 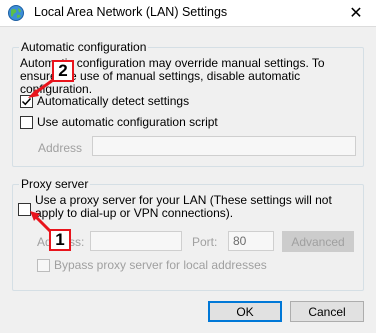 What do you see at coordinates (318, 241) in the screenshot?
I see `advanced-button: Advanced` at bounding box center [318, 241].